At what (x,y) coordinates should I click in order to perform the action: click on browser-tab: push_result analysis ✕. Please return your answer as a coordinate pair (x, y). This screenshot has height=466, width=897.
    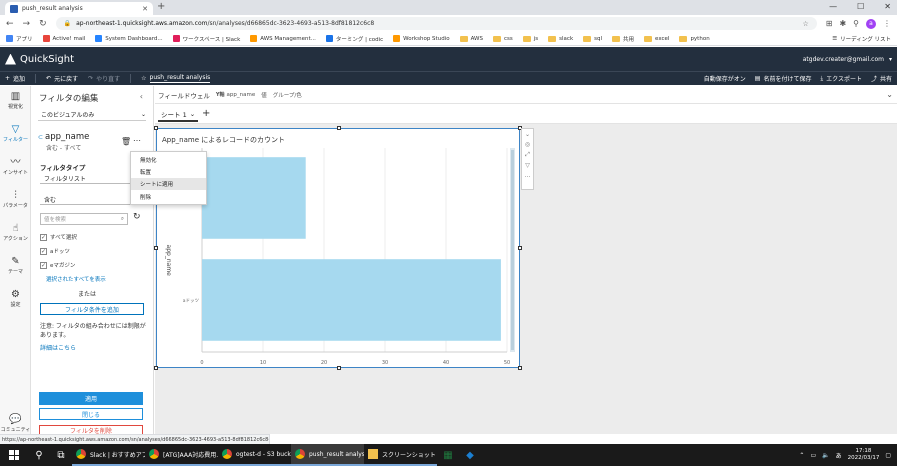
    Looking at the image, I should click on (79, 8).